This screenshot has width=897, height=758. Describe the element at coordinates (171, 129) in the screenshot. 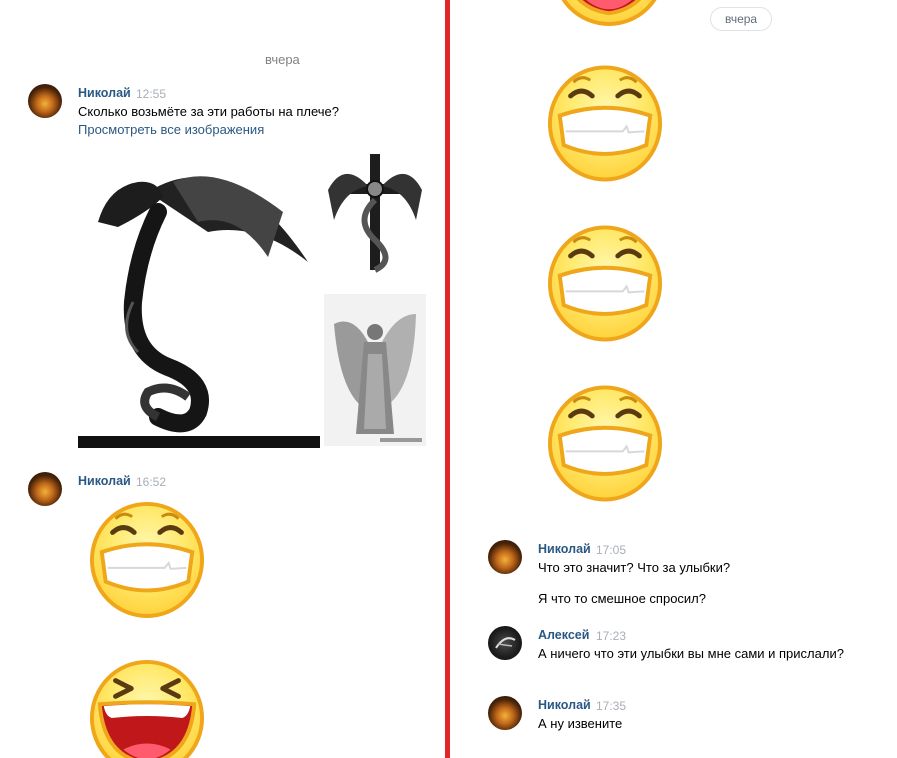

I see `view-all-images-link: Просмотреть все изображения` at that location.